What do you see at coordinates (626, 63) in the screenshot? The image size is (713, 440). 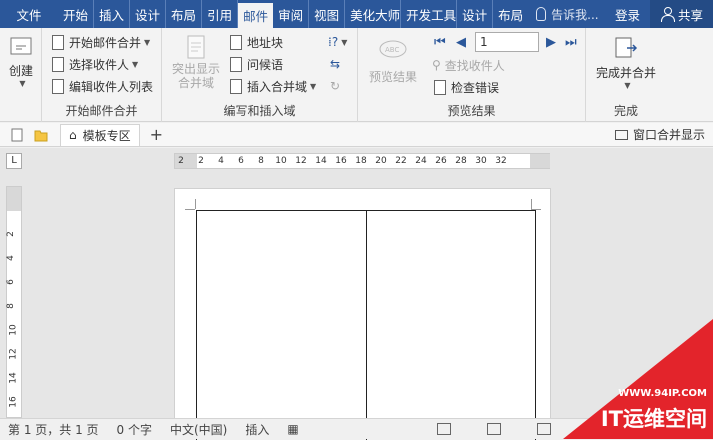 I see `finish-merge-button: 完成并合并 ▼` at bounding box center [626, 63].